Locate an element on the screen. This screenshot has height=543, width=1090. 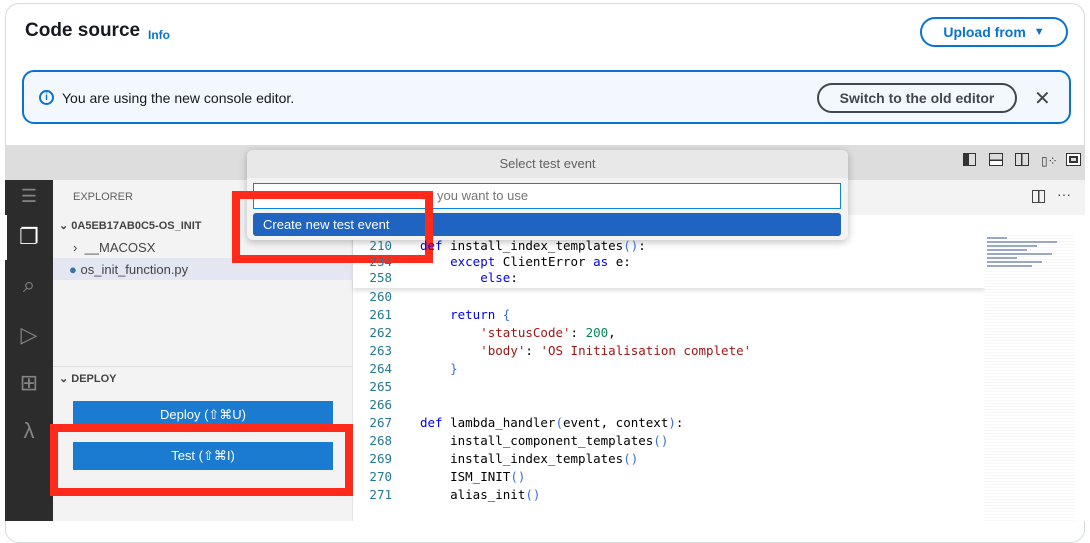
highlight-box-create-event is located at coordinates (332, 227).